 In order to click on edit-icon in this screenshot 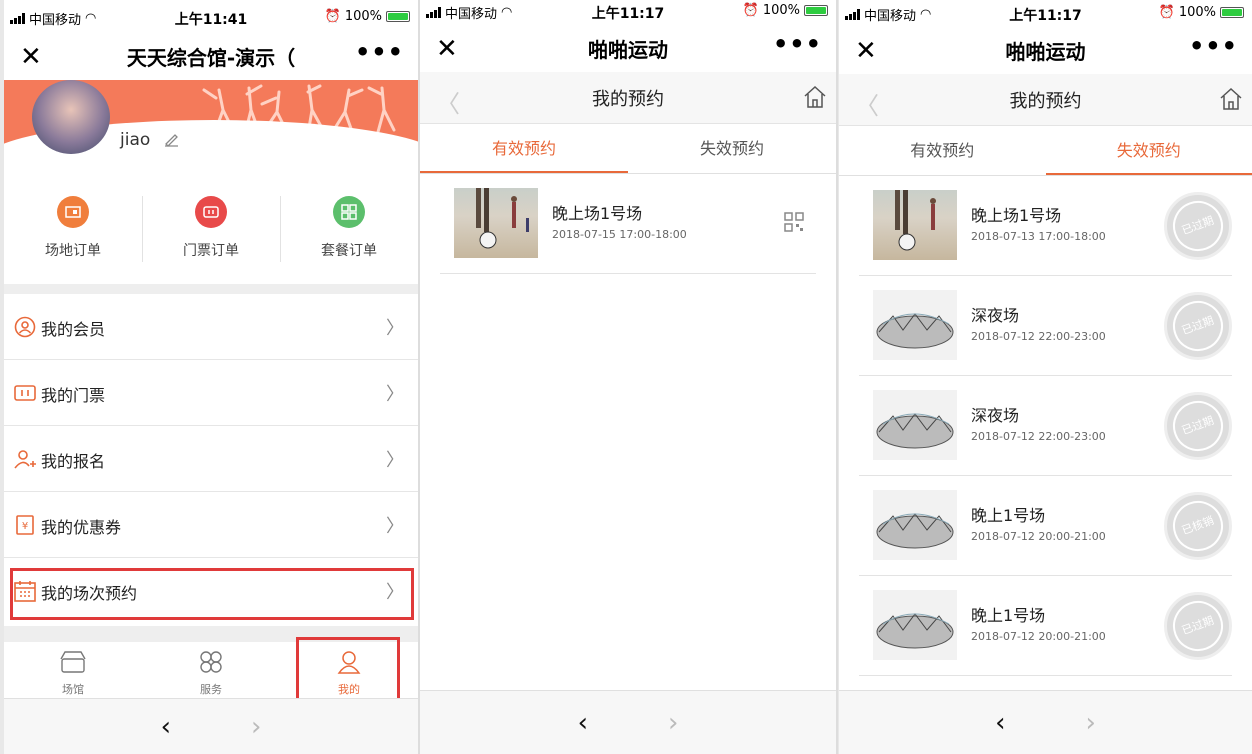, I will do `click(172, 139)`.